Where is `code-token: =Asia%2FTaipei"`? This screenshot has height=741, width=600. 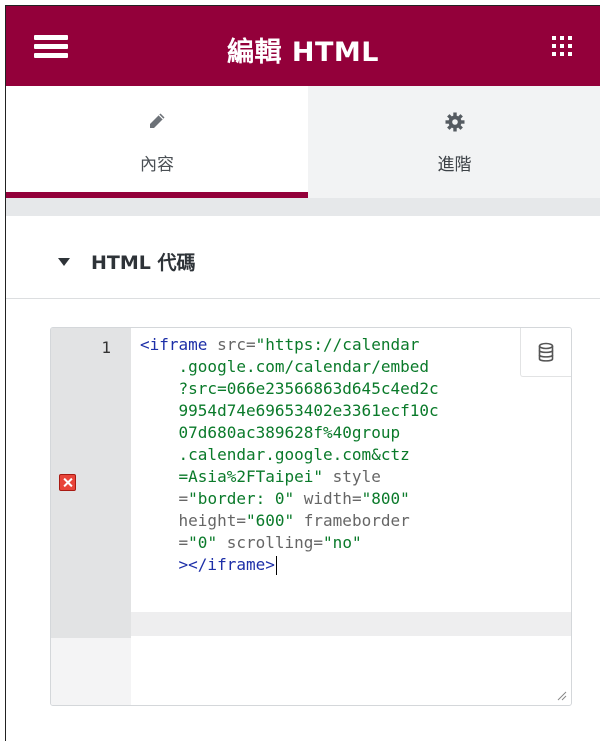
code-token: =Asia%2FTaipei" is located at coordinates (232, 476).